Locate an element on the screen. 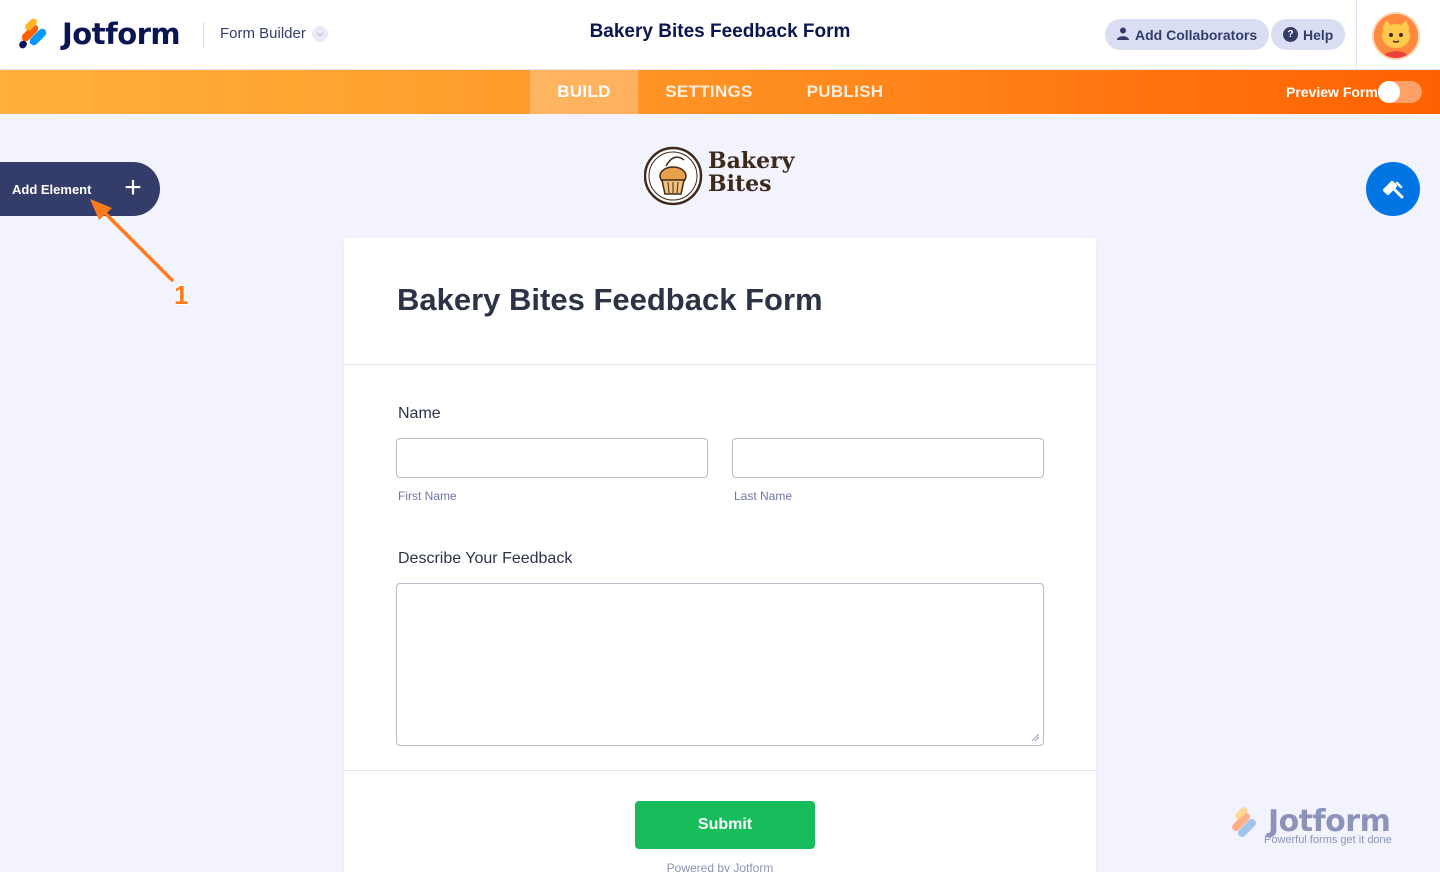  form-header: Bakery Bites Feedback Form is located at coordinates (720, 301).